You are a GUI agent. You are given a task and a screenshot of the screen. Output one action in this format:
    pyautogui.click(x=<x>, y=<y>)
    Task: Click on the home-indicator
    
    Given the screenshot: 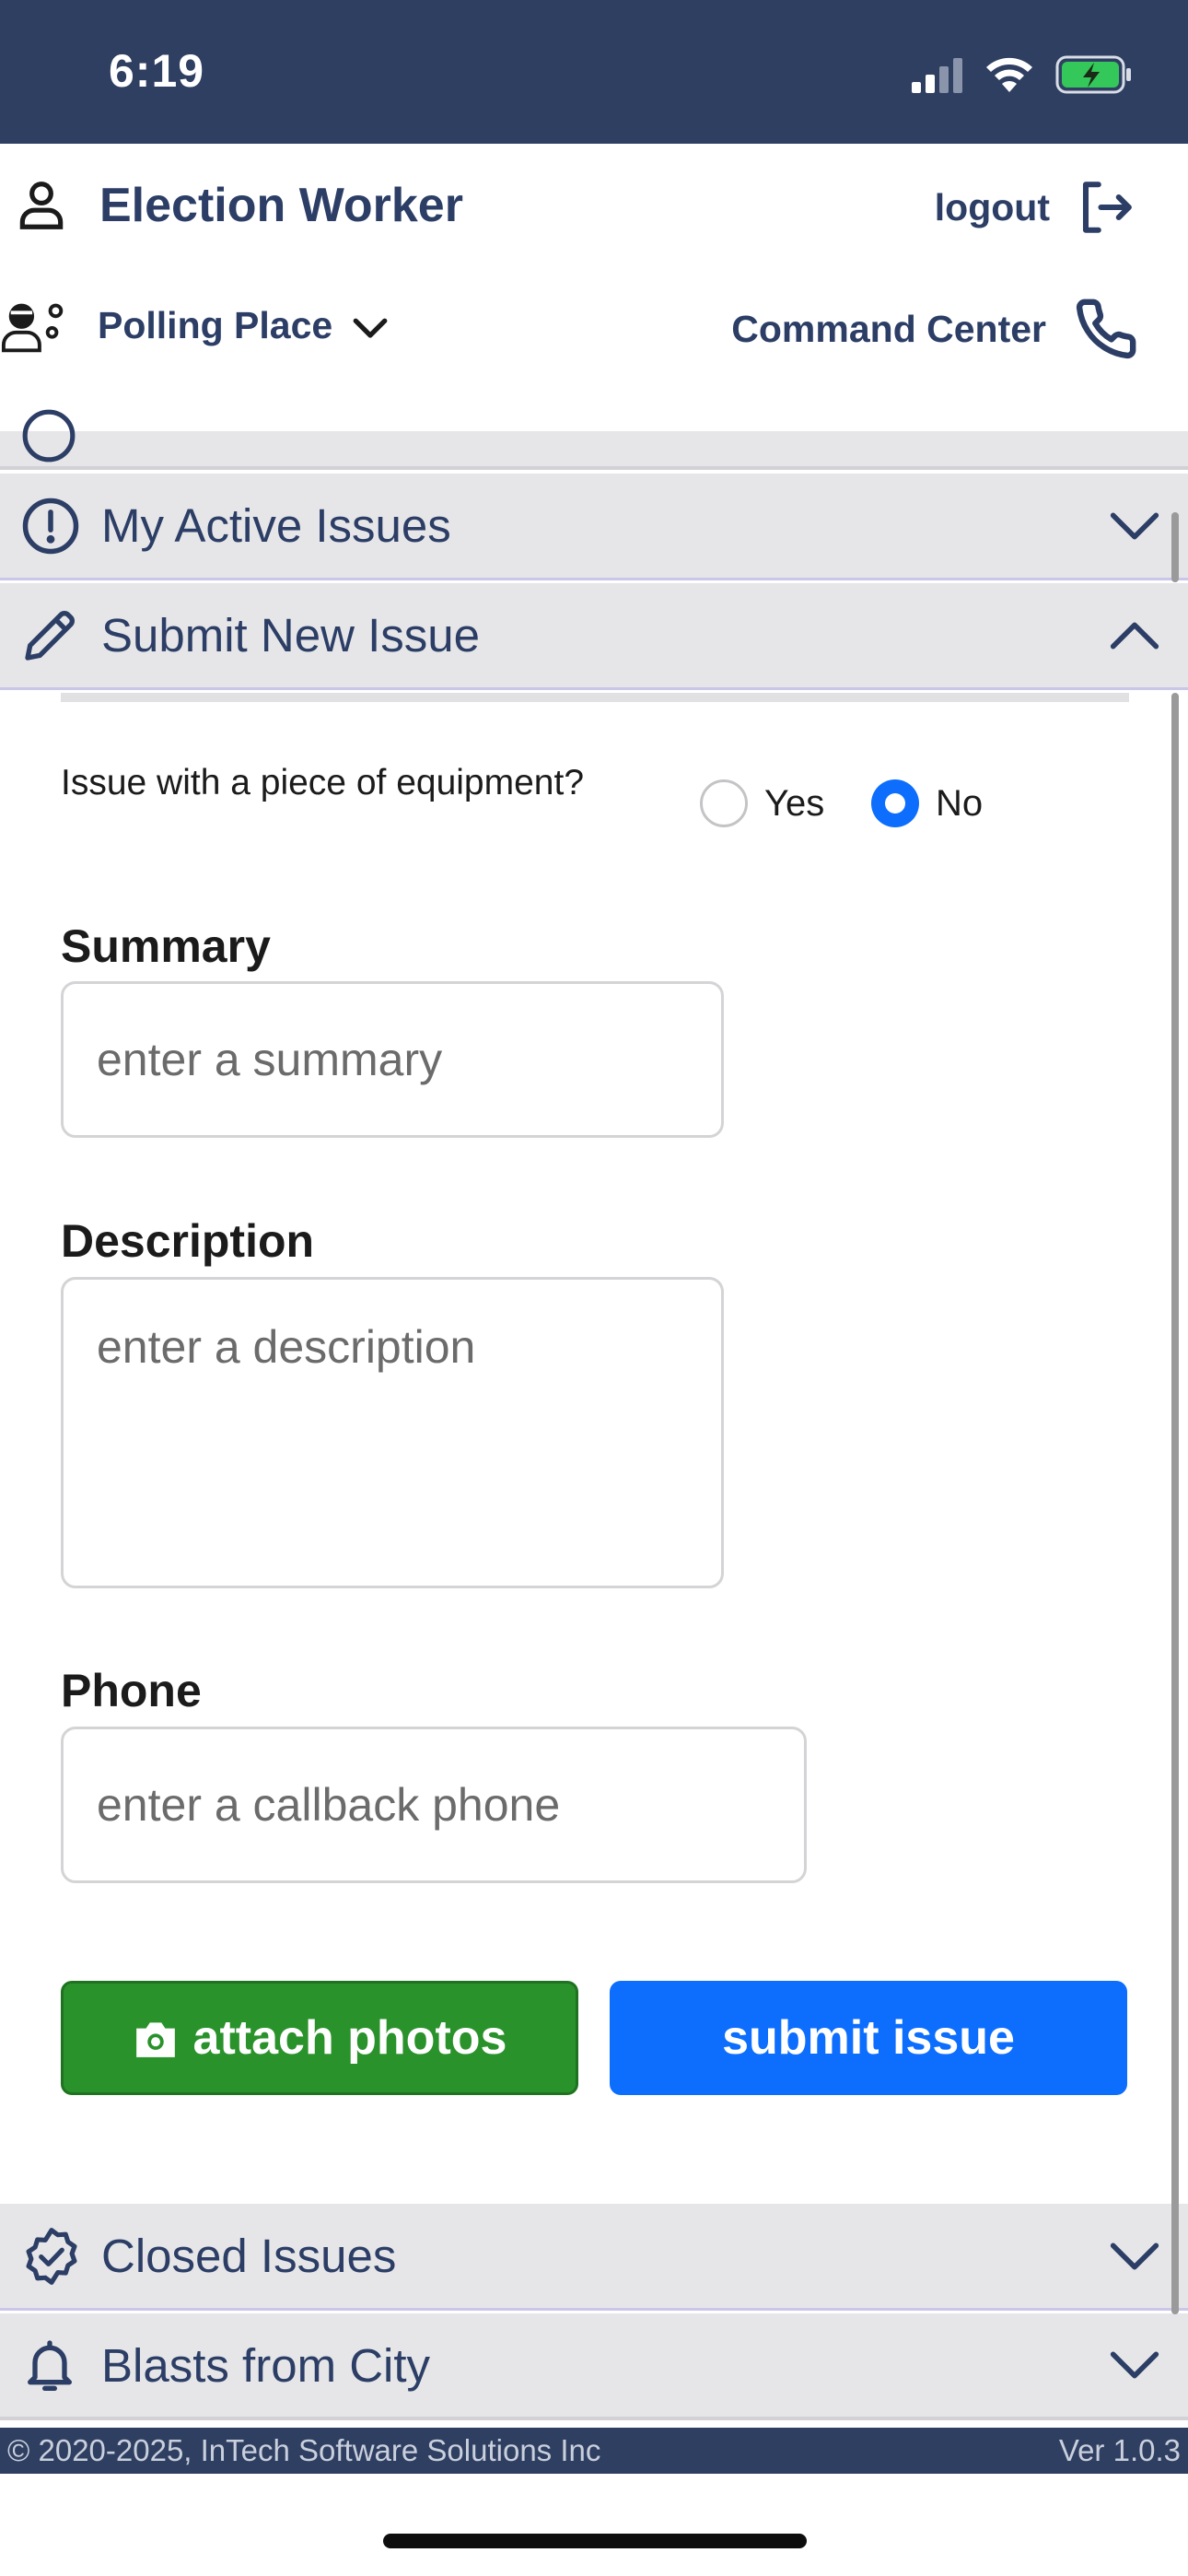 What is the action you would take?
    pyautogui.click(x=595, y=2541)
    